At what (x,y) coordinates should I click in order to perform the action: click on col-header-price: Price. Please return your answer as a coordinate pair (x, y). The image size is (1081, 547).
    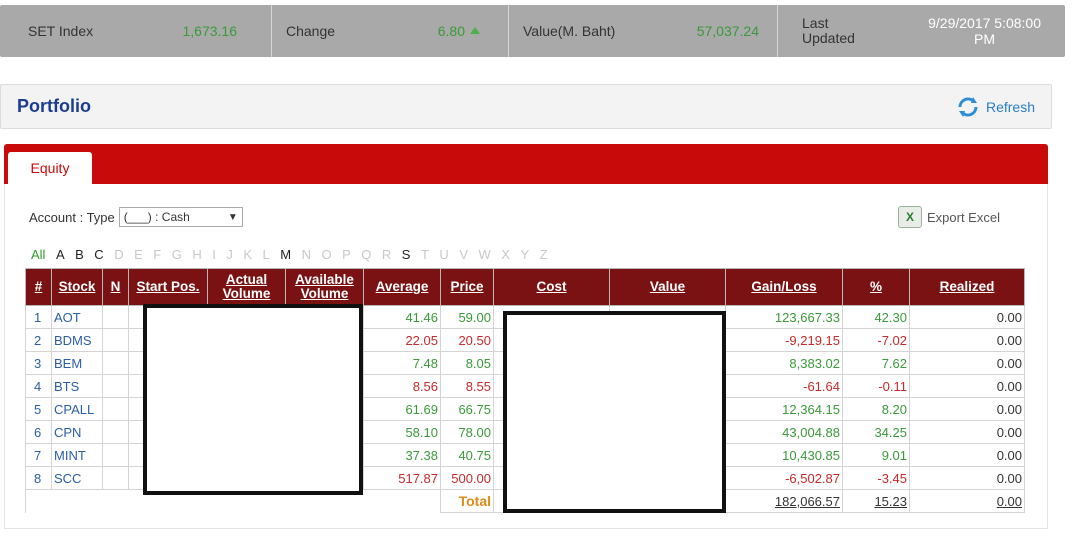
    Looking at the image, I should click on (467, 287).